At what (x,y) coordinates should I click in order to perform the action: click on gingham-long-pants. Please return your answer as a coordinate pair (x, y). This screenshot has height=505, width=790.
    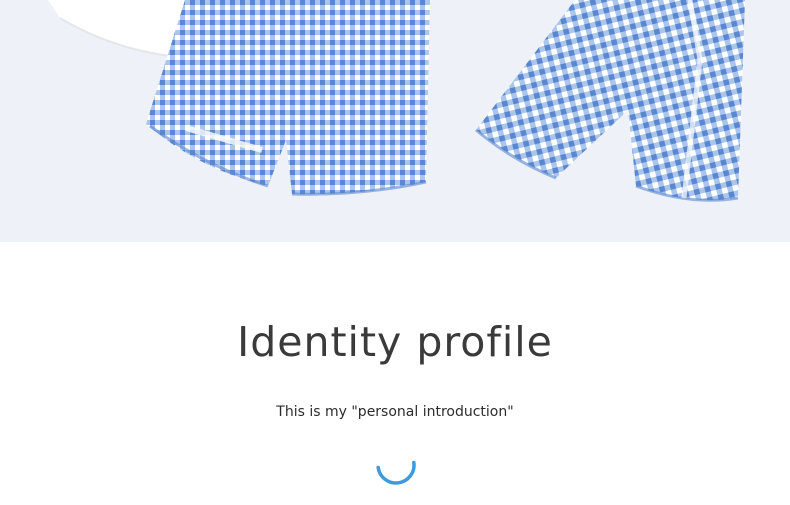
    Looking at the image, I should click on (610, 100).